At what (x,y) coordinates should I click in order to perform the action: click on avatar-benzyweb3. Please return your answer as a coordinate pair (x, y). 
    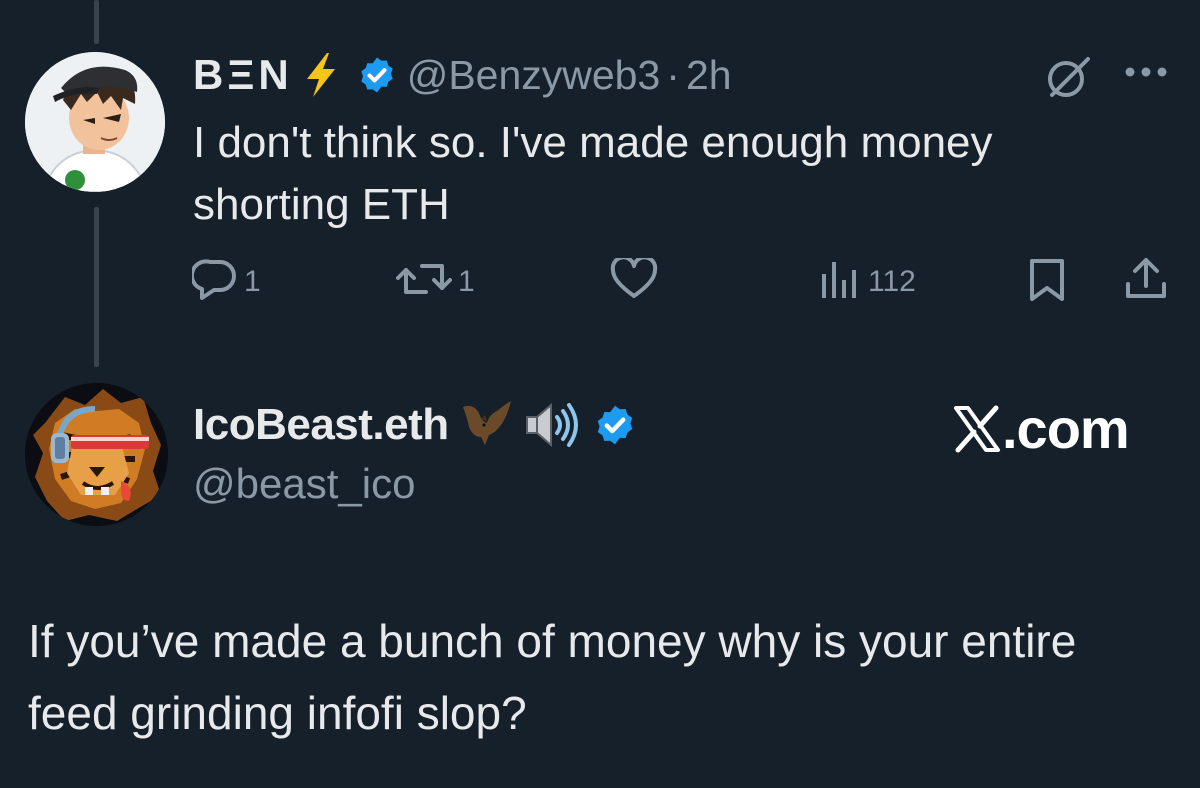
    Looking at the image, I should click on (95, 122).